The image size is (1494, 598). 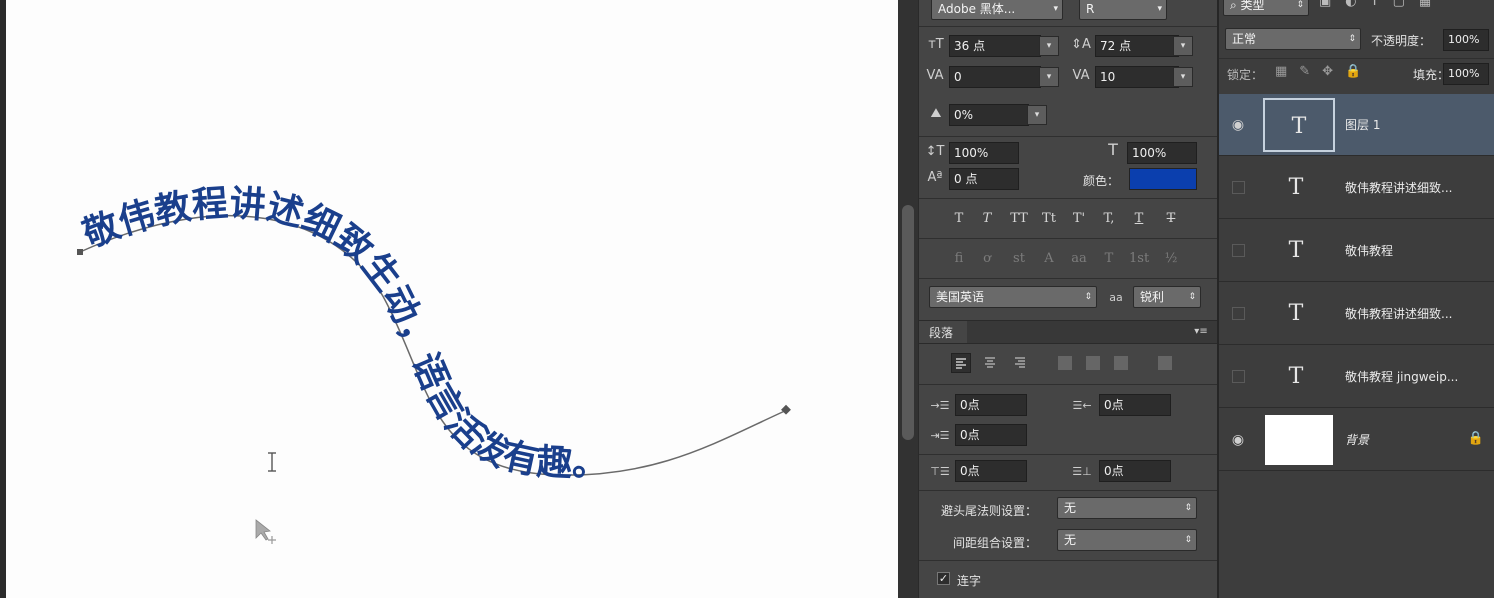 What do you see at coordinates (1037, 115) in the screenshot?
I see `tsume-dropdown: ▾` at bounding box center [1037, 115].